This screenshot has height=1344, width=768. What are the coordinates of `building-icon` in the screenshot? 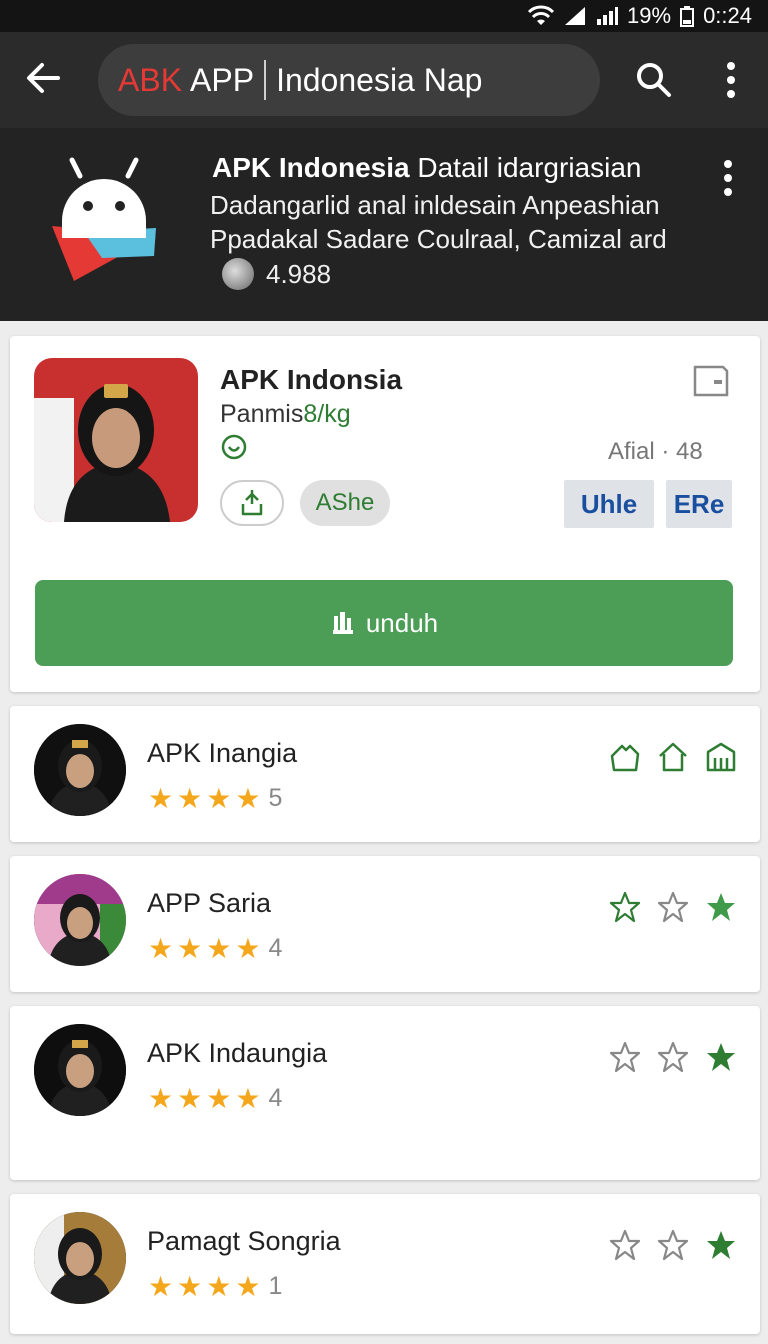 It's located at (721, 757).